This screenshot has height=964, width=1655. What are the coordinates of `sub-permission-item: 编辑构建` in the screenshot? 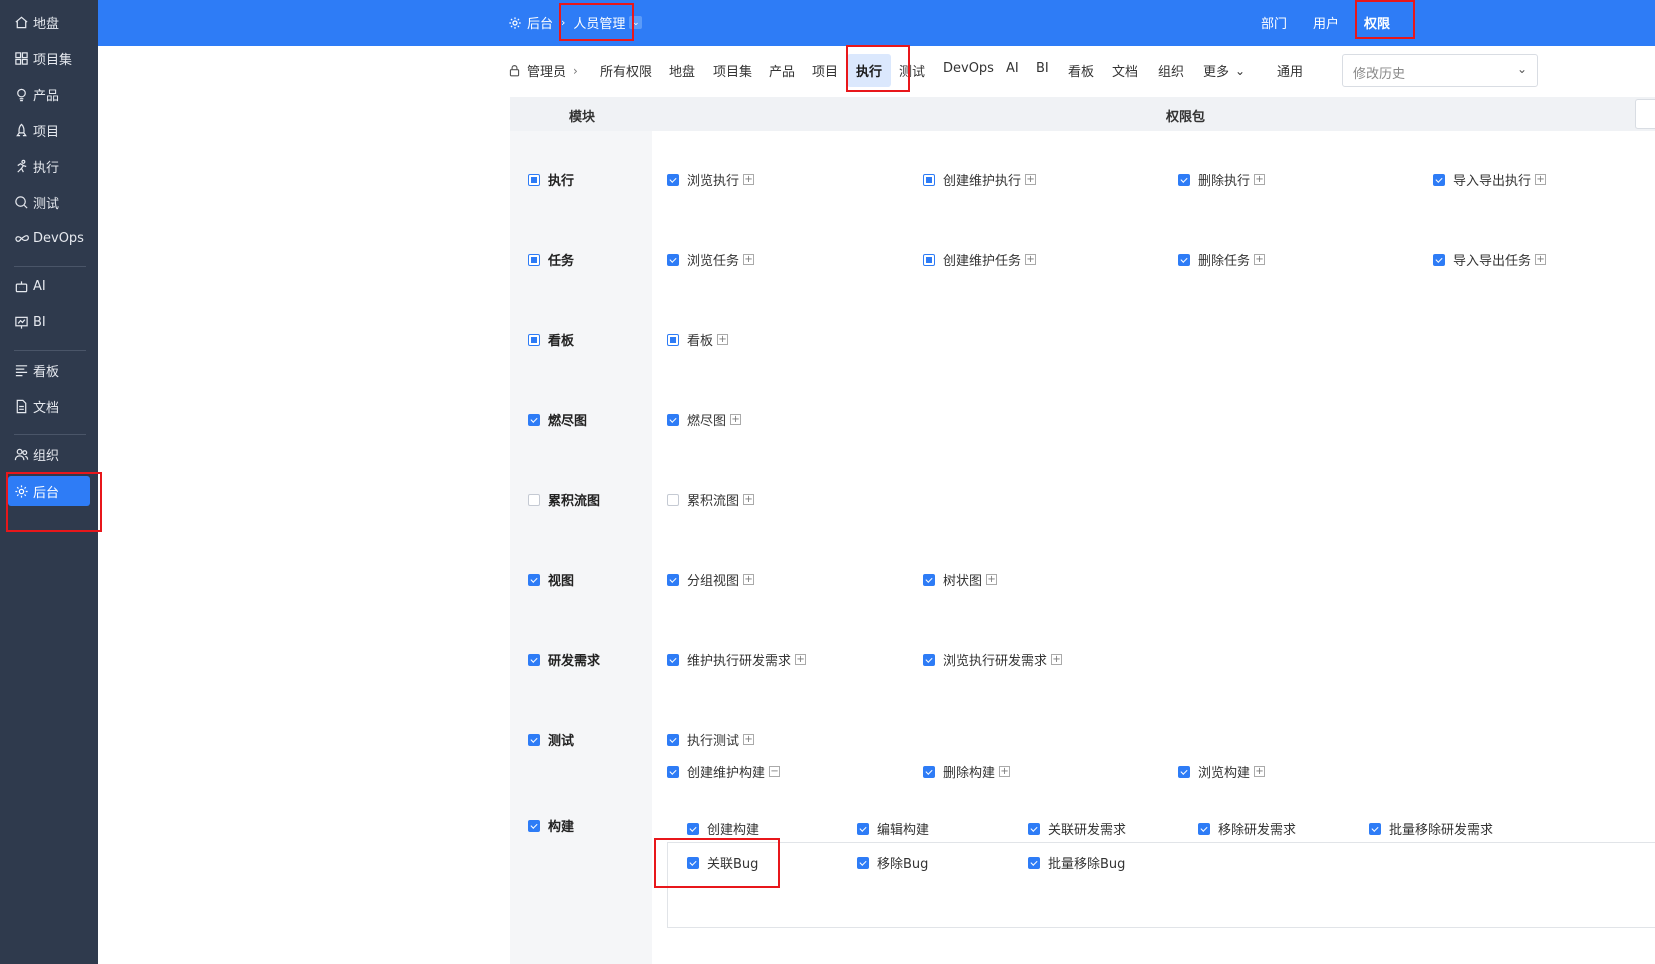 It's located at (893, 828).